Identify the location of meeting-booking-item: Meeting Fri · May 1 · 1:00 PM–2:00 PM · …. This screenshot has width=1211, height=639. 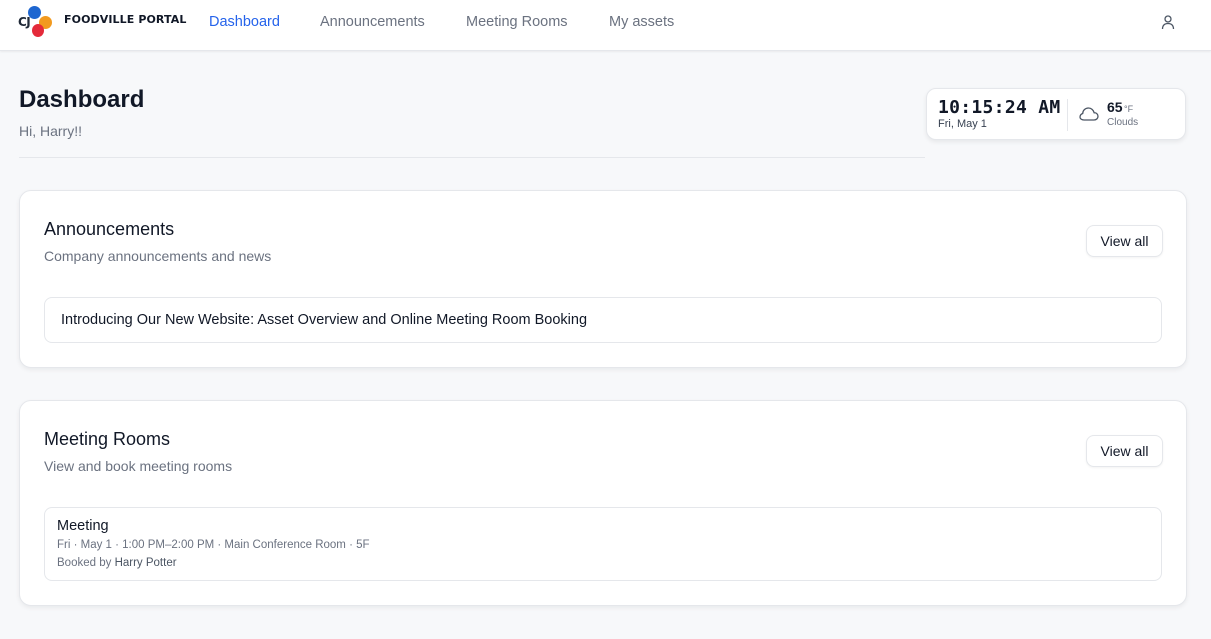
(603, 544).